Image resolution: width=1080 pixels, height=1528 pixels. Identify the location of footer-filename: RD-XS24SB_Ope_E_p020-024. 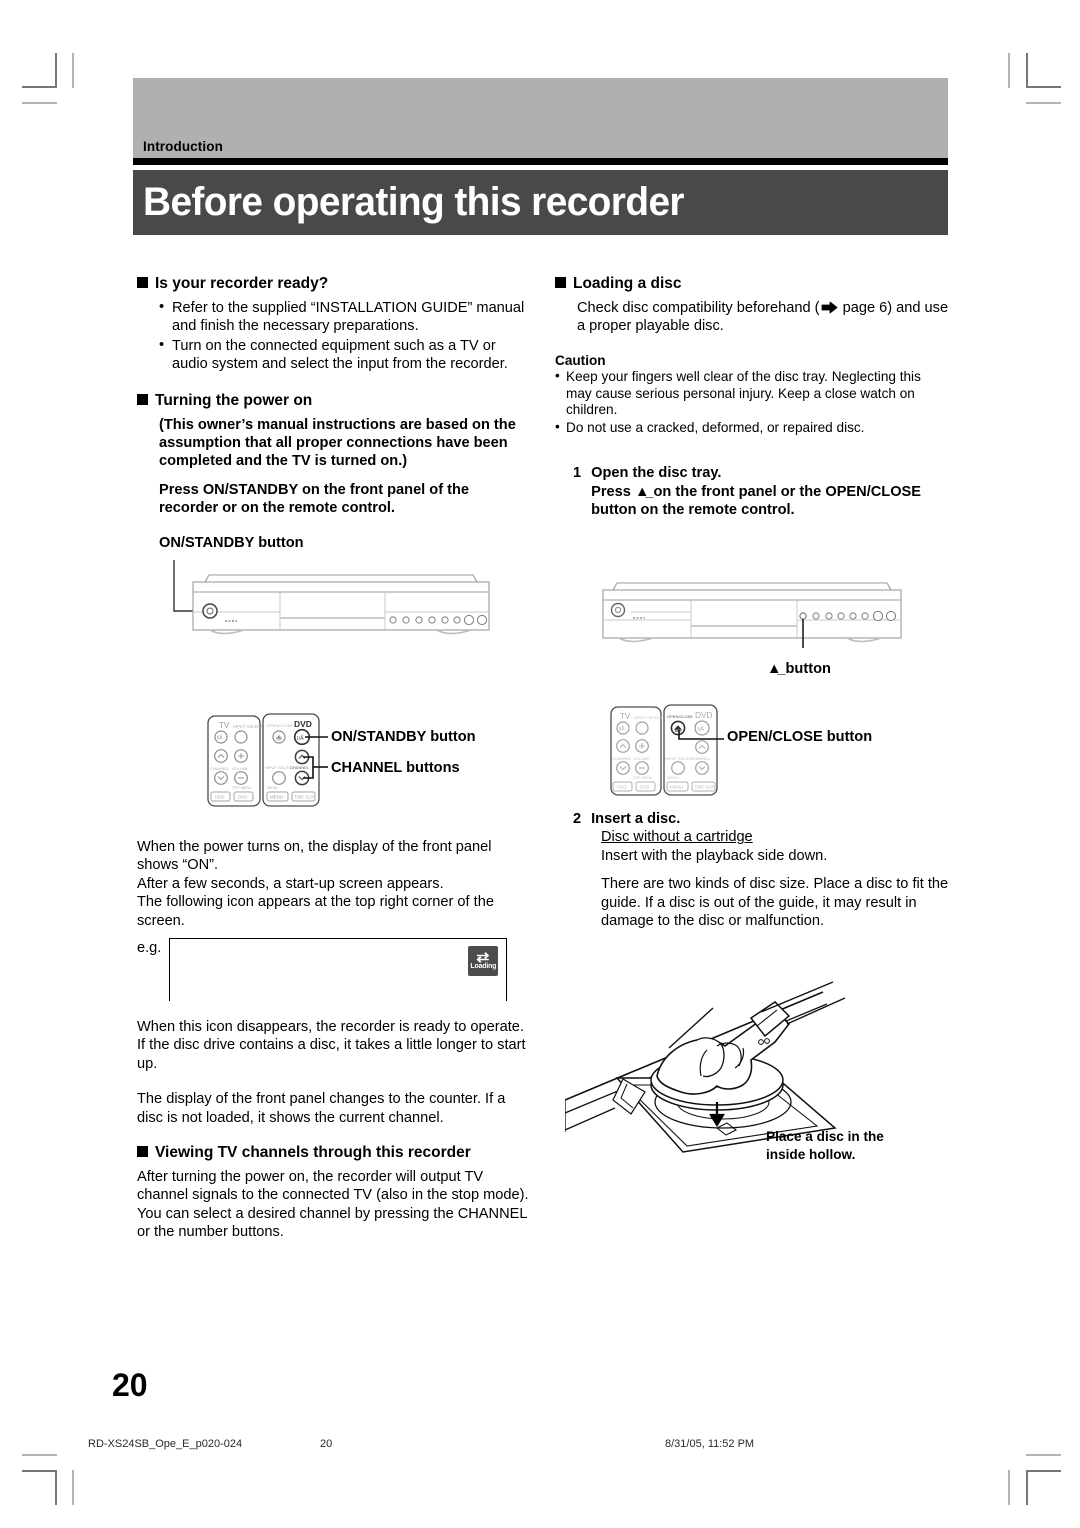
(165, 1444).